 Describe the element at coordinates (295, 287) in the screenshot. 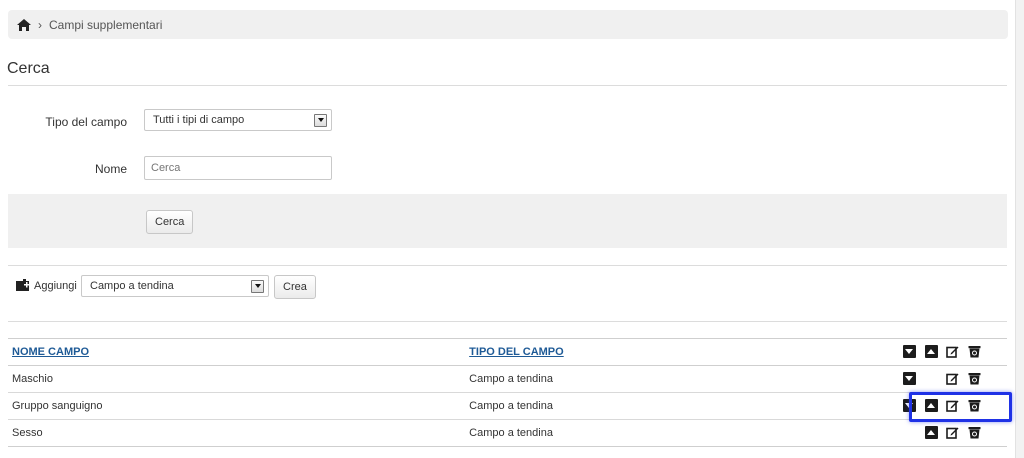

I see `create-button: Crea` at that location.